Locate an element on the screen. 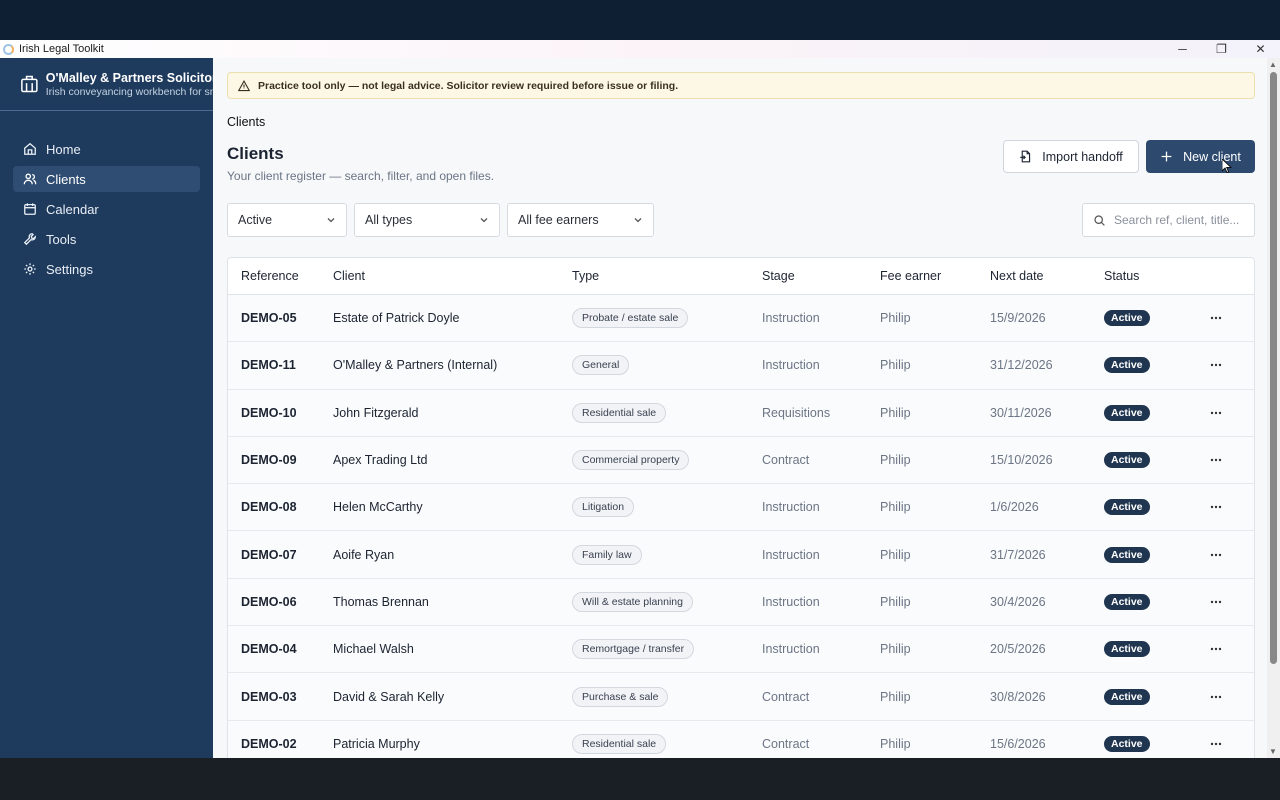 The height and width of the screenshot is (800, 1280). sidebar-item-calendar: Calendar is located at coordinates (106, 209).